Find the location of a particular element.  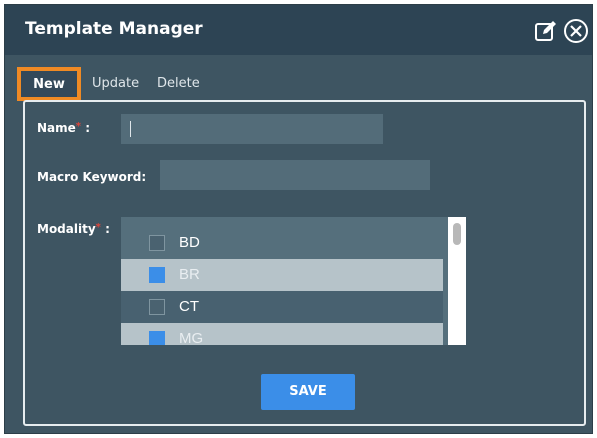

edit-icon is located at coordinates (546, 31).